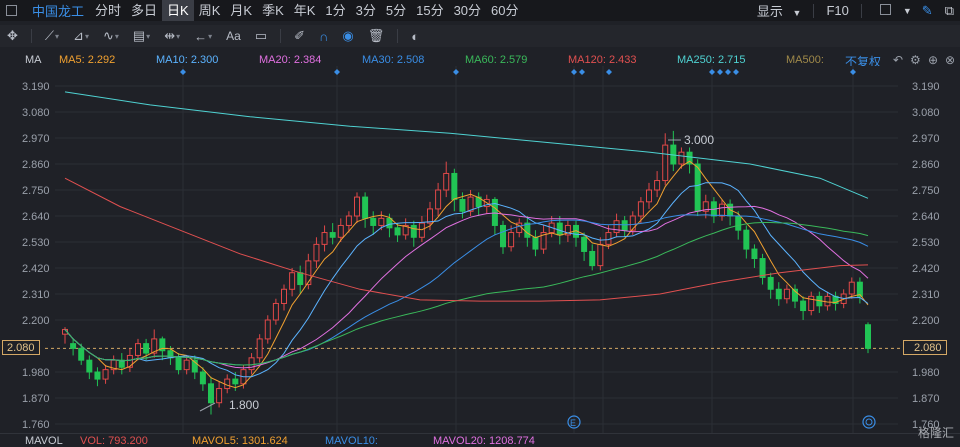 This screenshot has width=960, height=447. I want to click on text-tool-icon: Aa, so click(233, 36).